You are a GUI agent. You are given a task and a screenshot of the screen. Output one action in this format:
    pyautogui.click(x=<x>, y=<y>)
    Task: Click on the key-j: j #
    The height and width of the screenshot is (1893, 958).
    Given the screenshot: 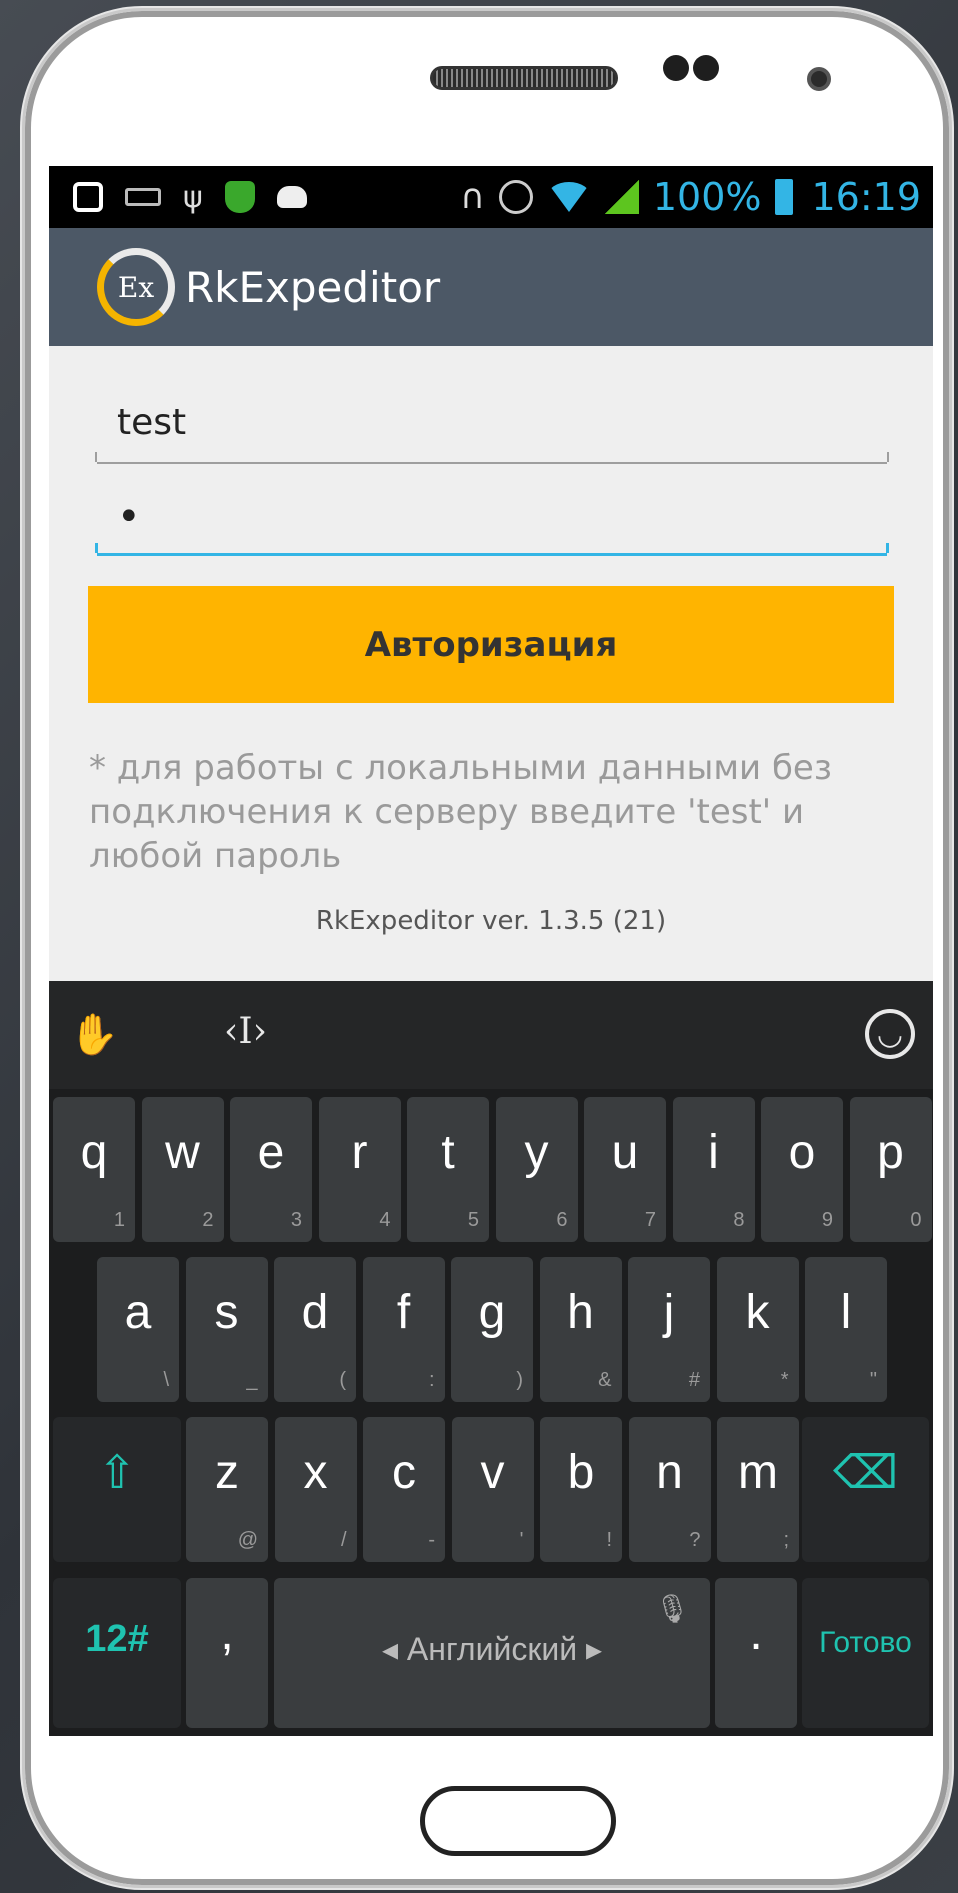 What is the action you would take?
    pyautogui.click(x=669, y=1329)
    